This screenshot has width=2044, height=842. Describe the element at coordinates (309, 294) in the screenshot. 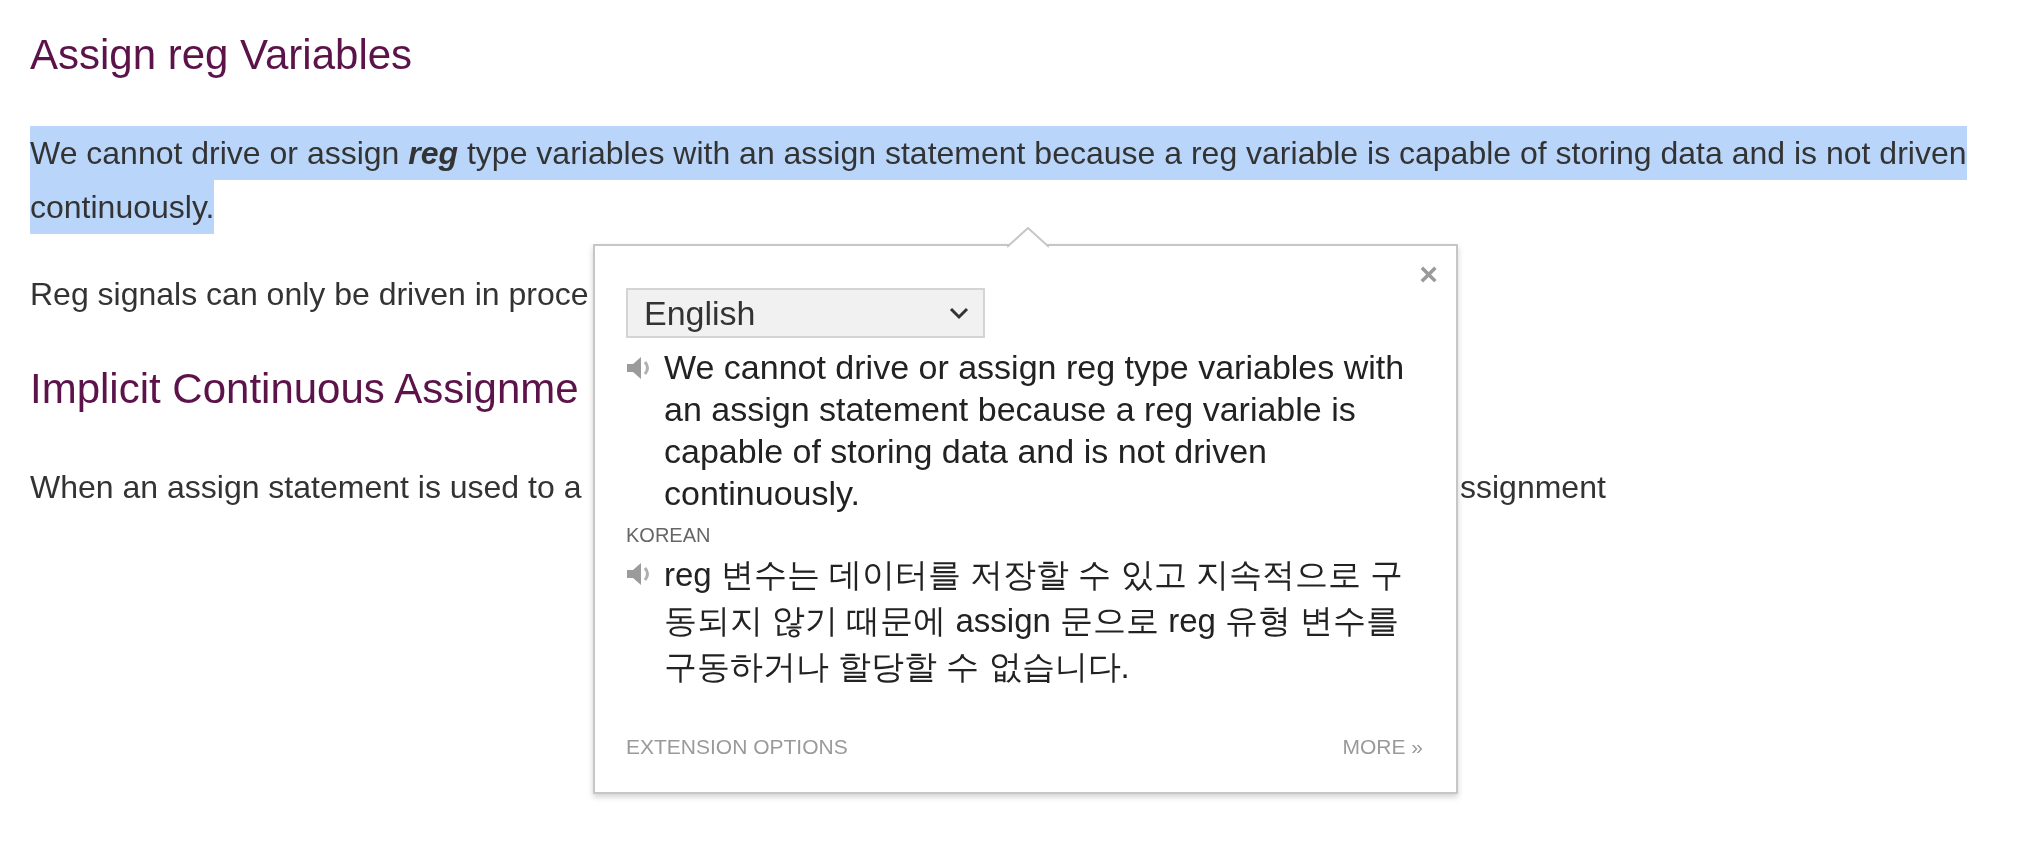

I see `paragraph-text: Reg signals can only be driven in proce` at that location.